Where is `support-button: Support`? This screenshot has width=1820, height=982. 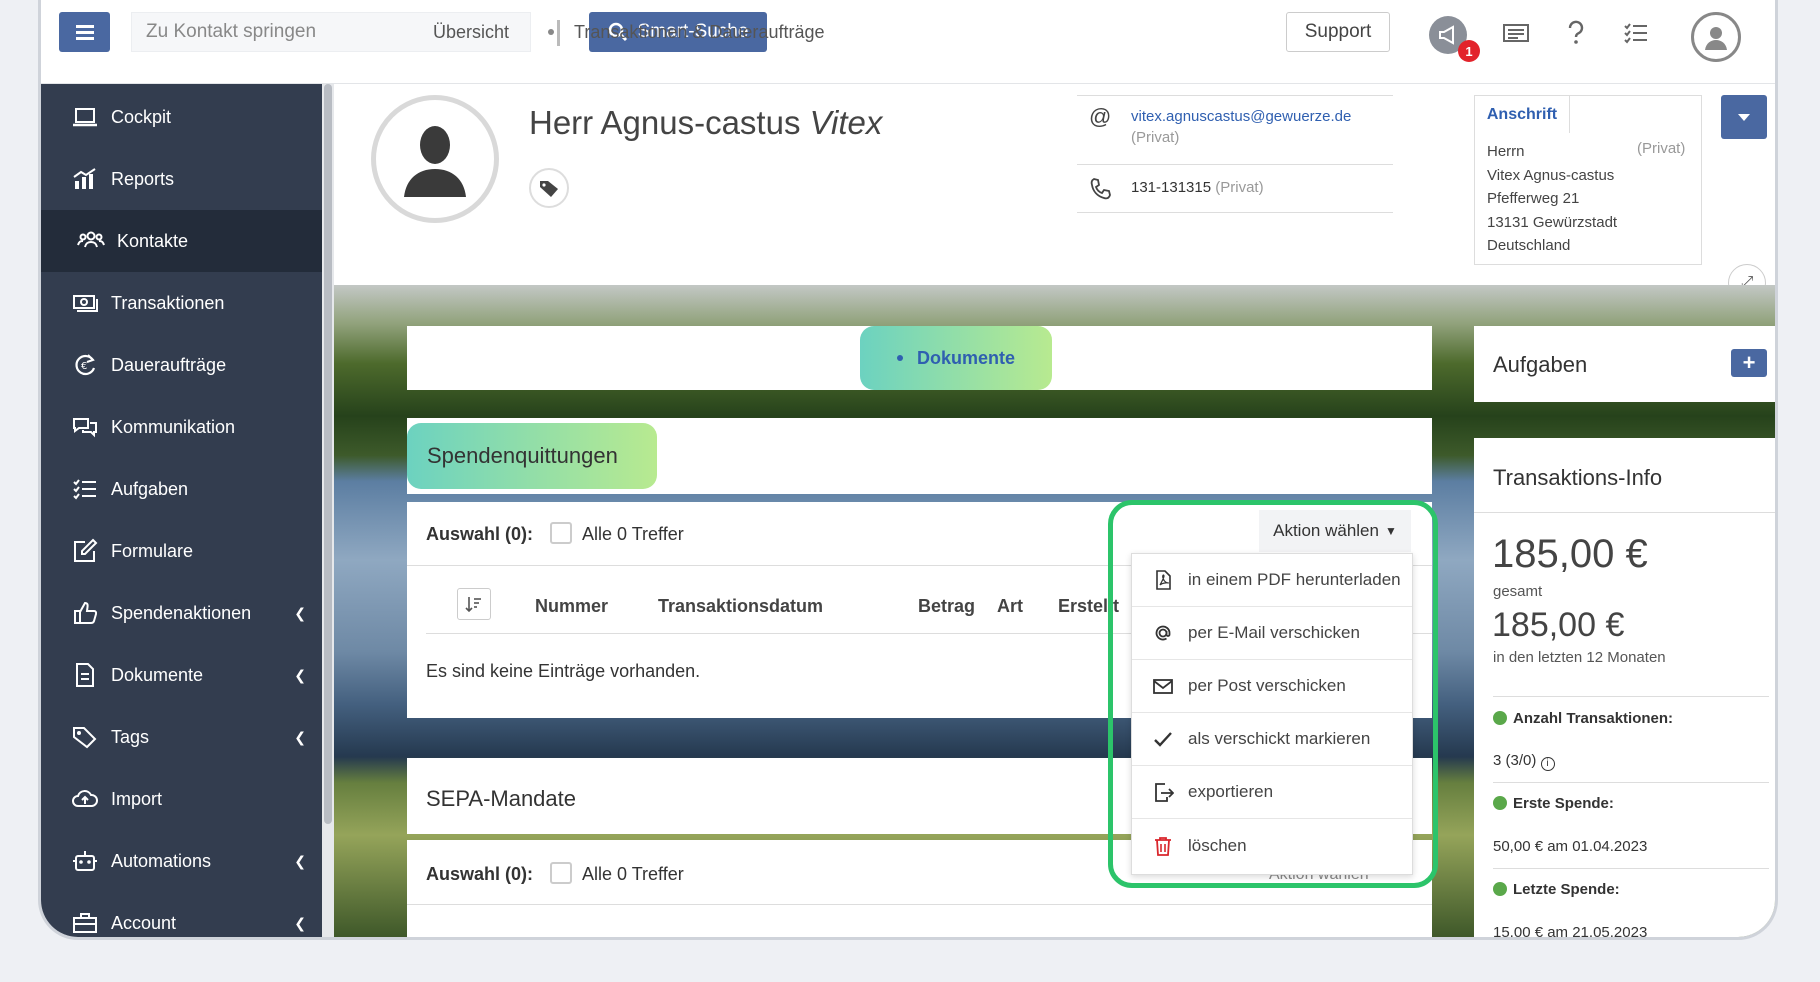 support-button: Support is located at coordinates (1338, 32).